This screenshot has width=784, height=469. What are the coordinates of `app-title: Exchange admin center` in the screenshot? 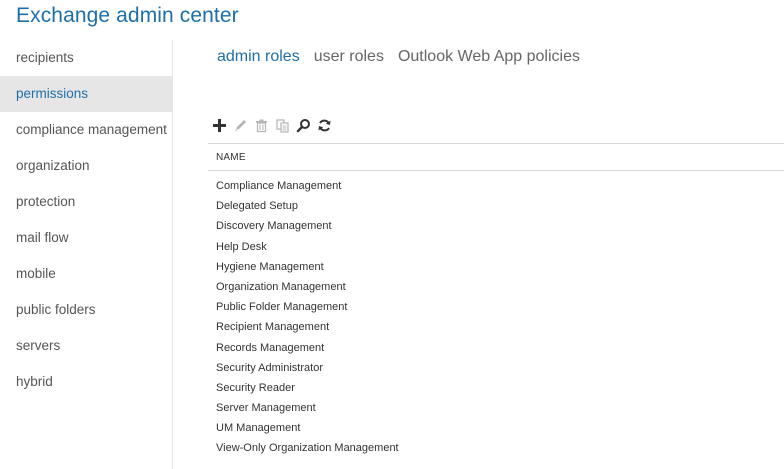 It's located at (127, 15).